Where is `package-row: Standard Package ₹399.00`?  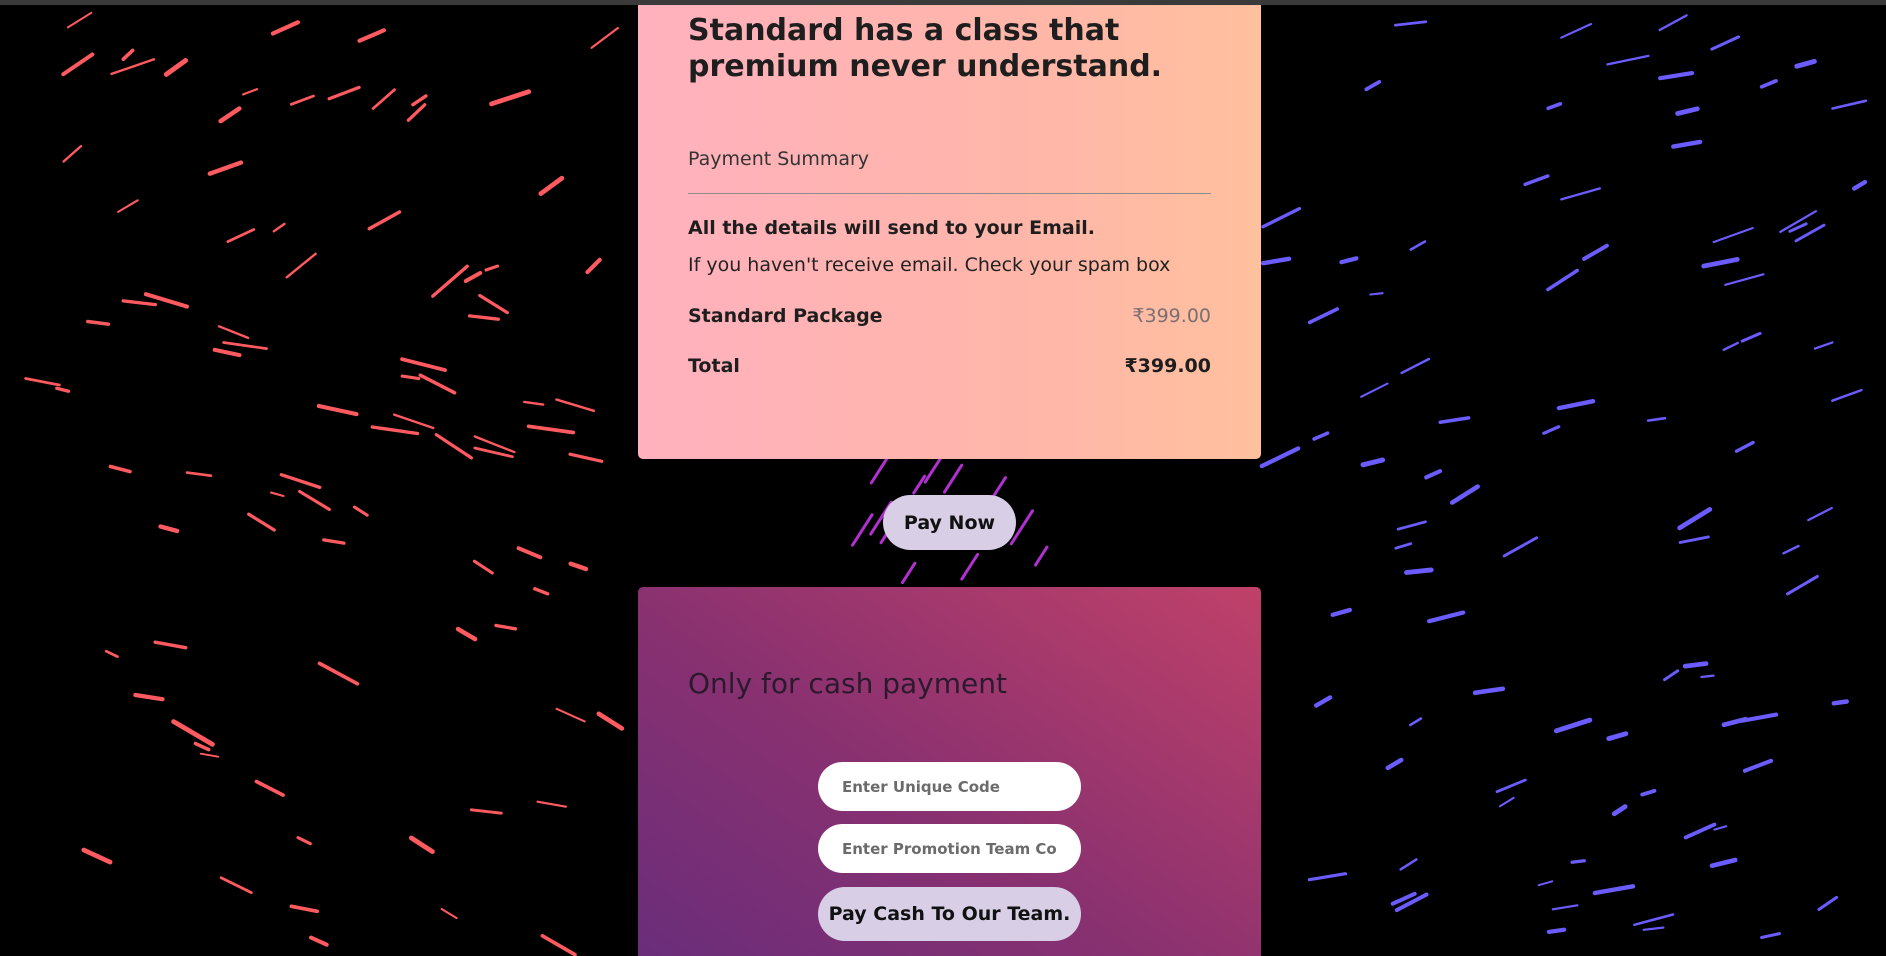
package-row: Standard Package ₹399.00 is located at coordinates (949, 316).